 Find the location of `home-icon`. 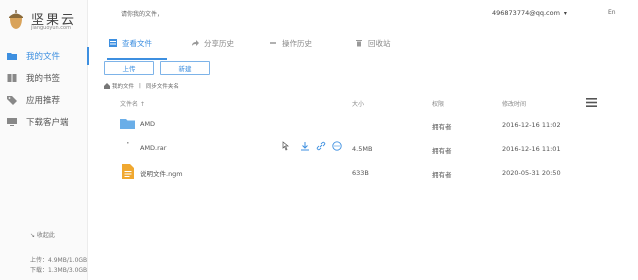

home-icon is located at coordinates (107, 86).